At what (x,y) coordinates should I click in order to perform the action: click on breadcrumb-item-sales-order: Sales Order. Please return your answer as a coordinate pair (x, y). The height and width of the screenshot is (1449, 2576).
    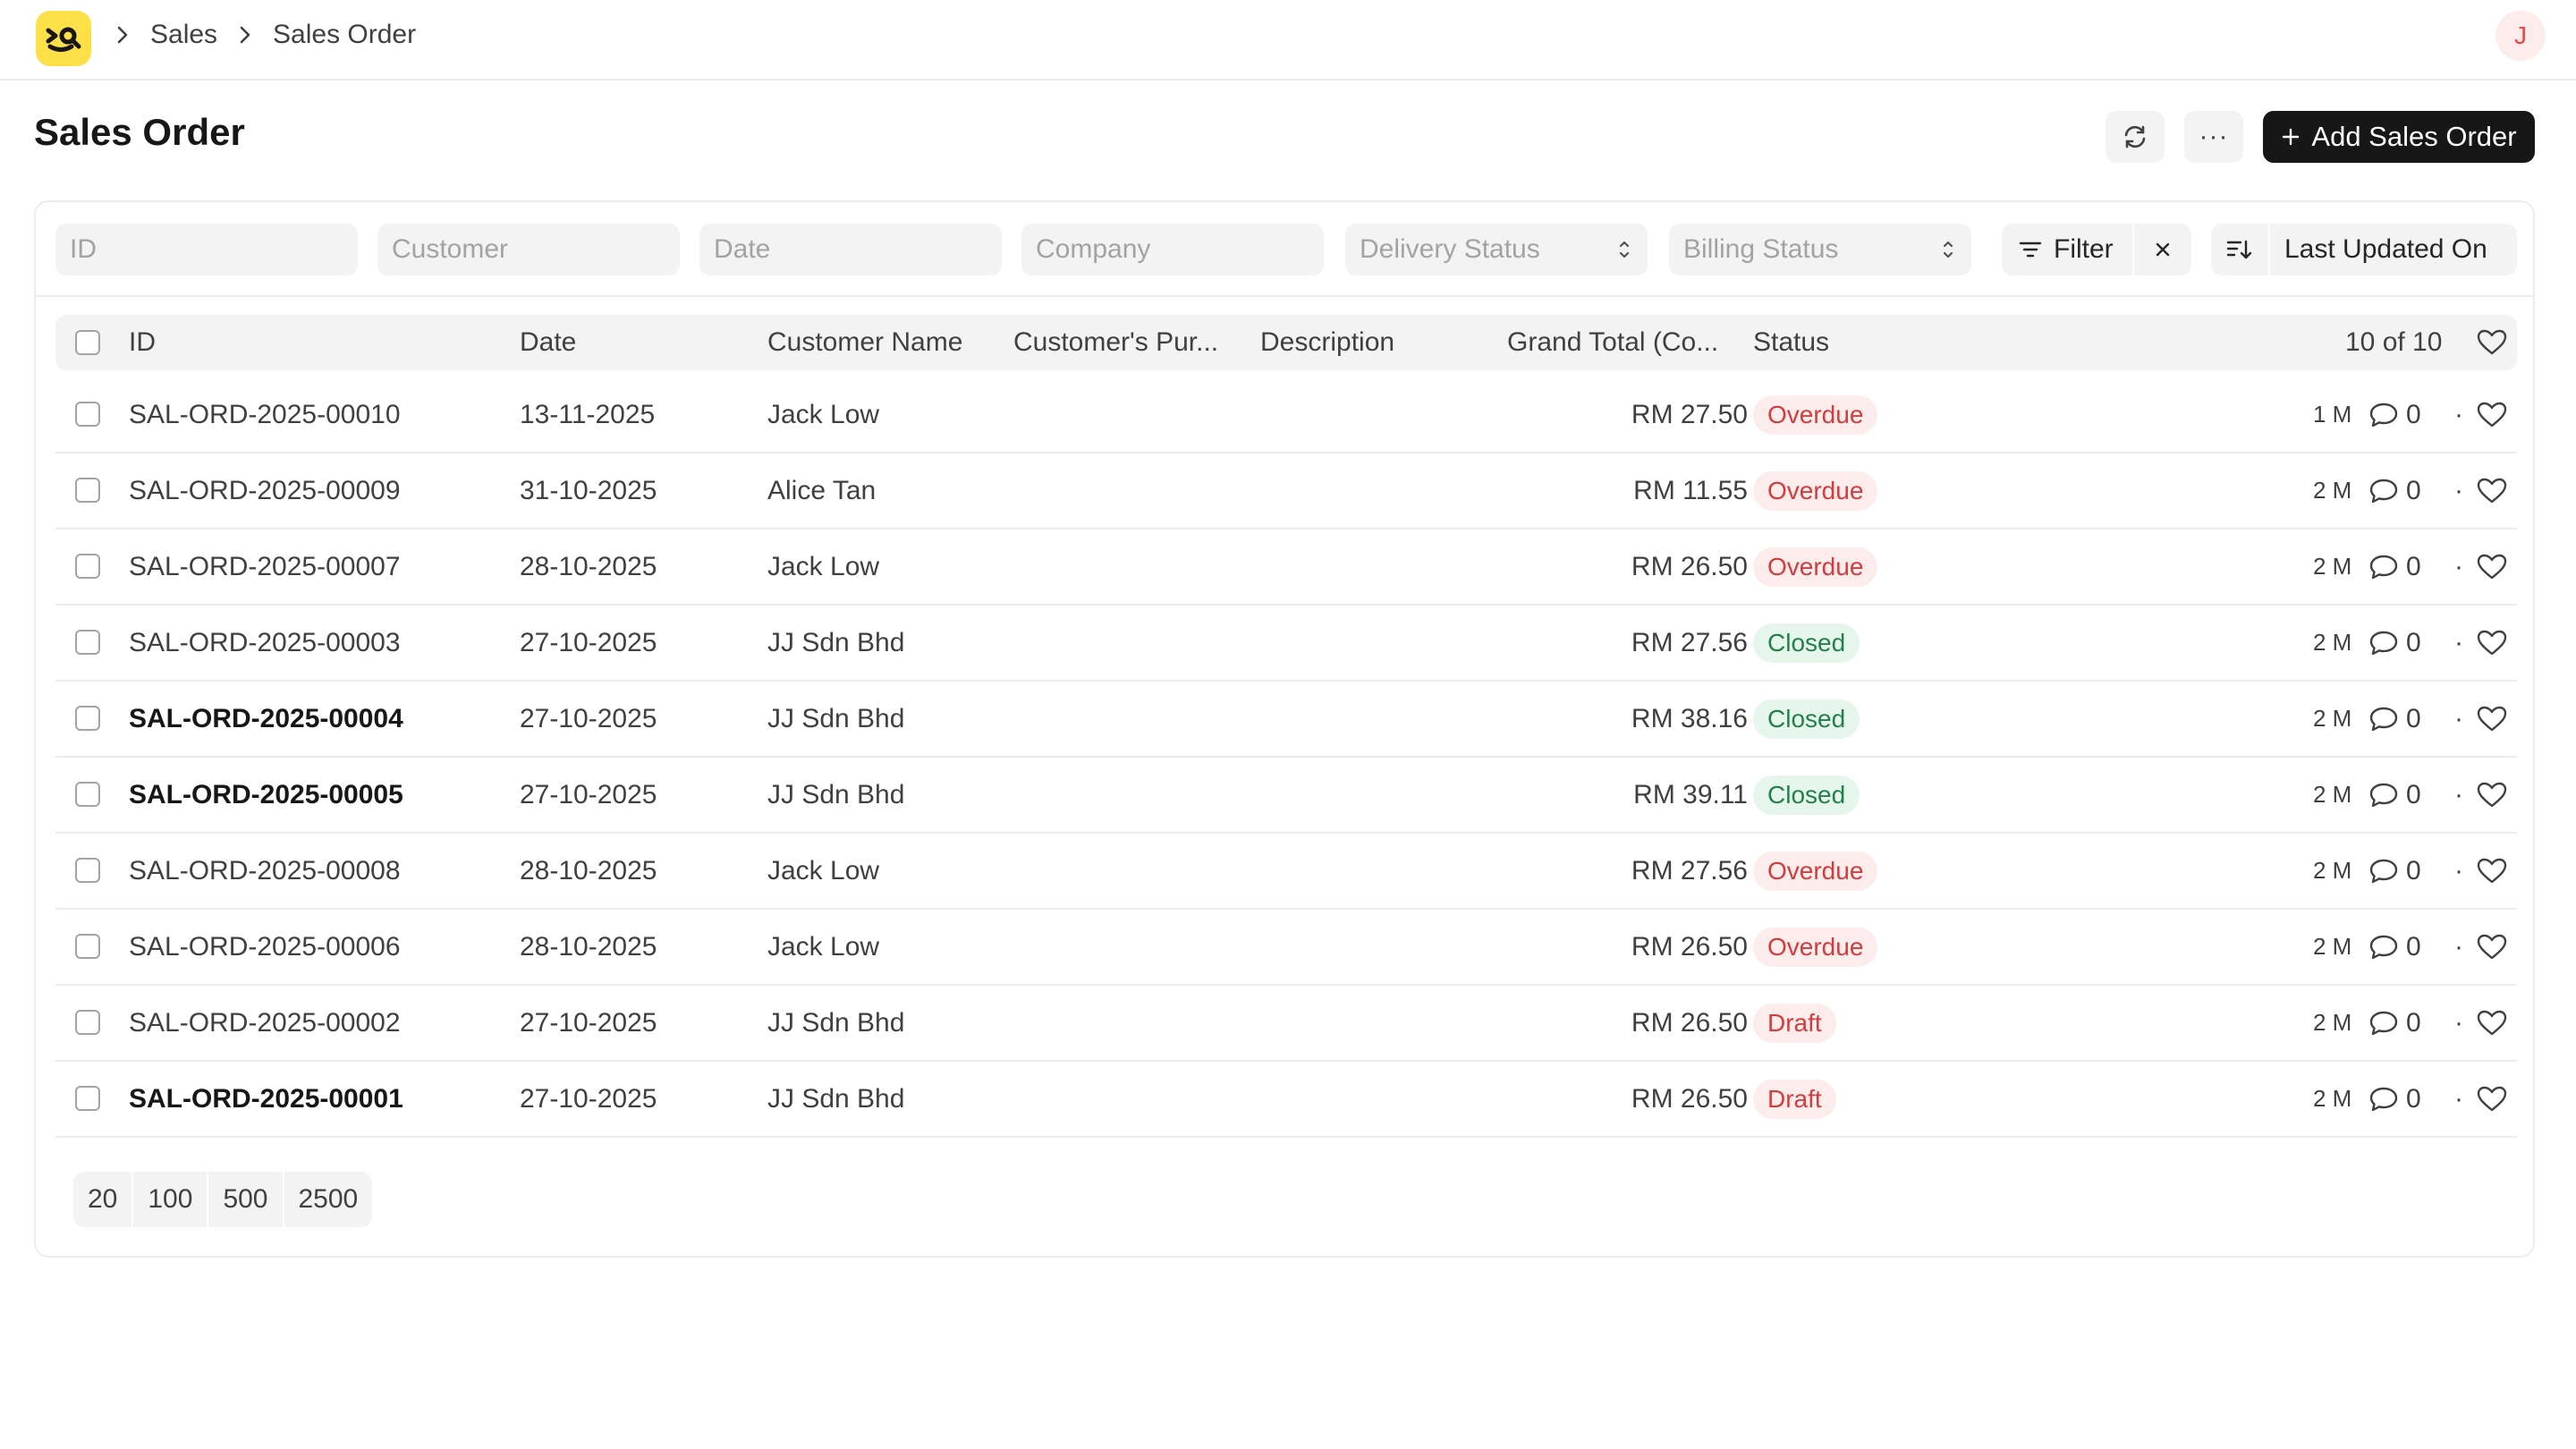
    Looking at the image, I should click on (344, 35).